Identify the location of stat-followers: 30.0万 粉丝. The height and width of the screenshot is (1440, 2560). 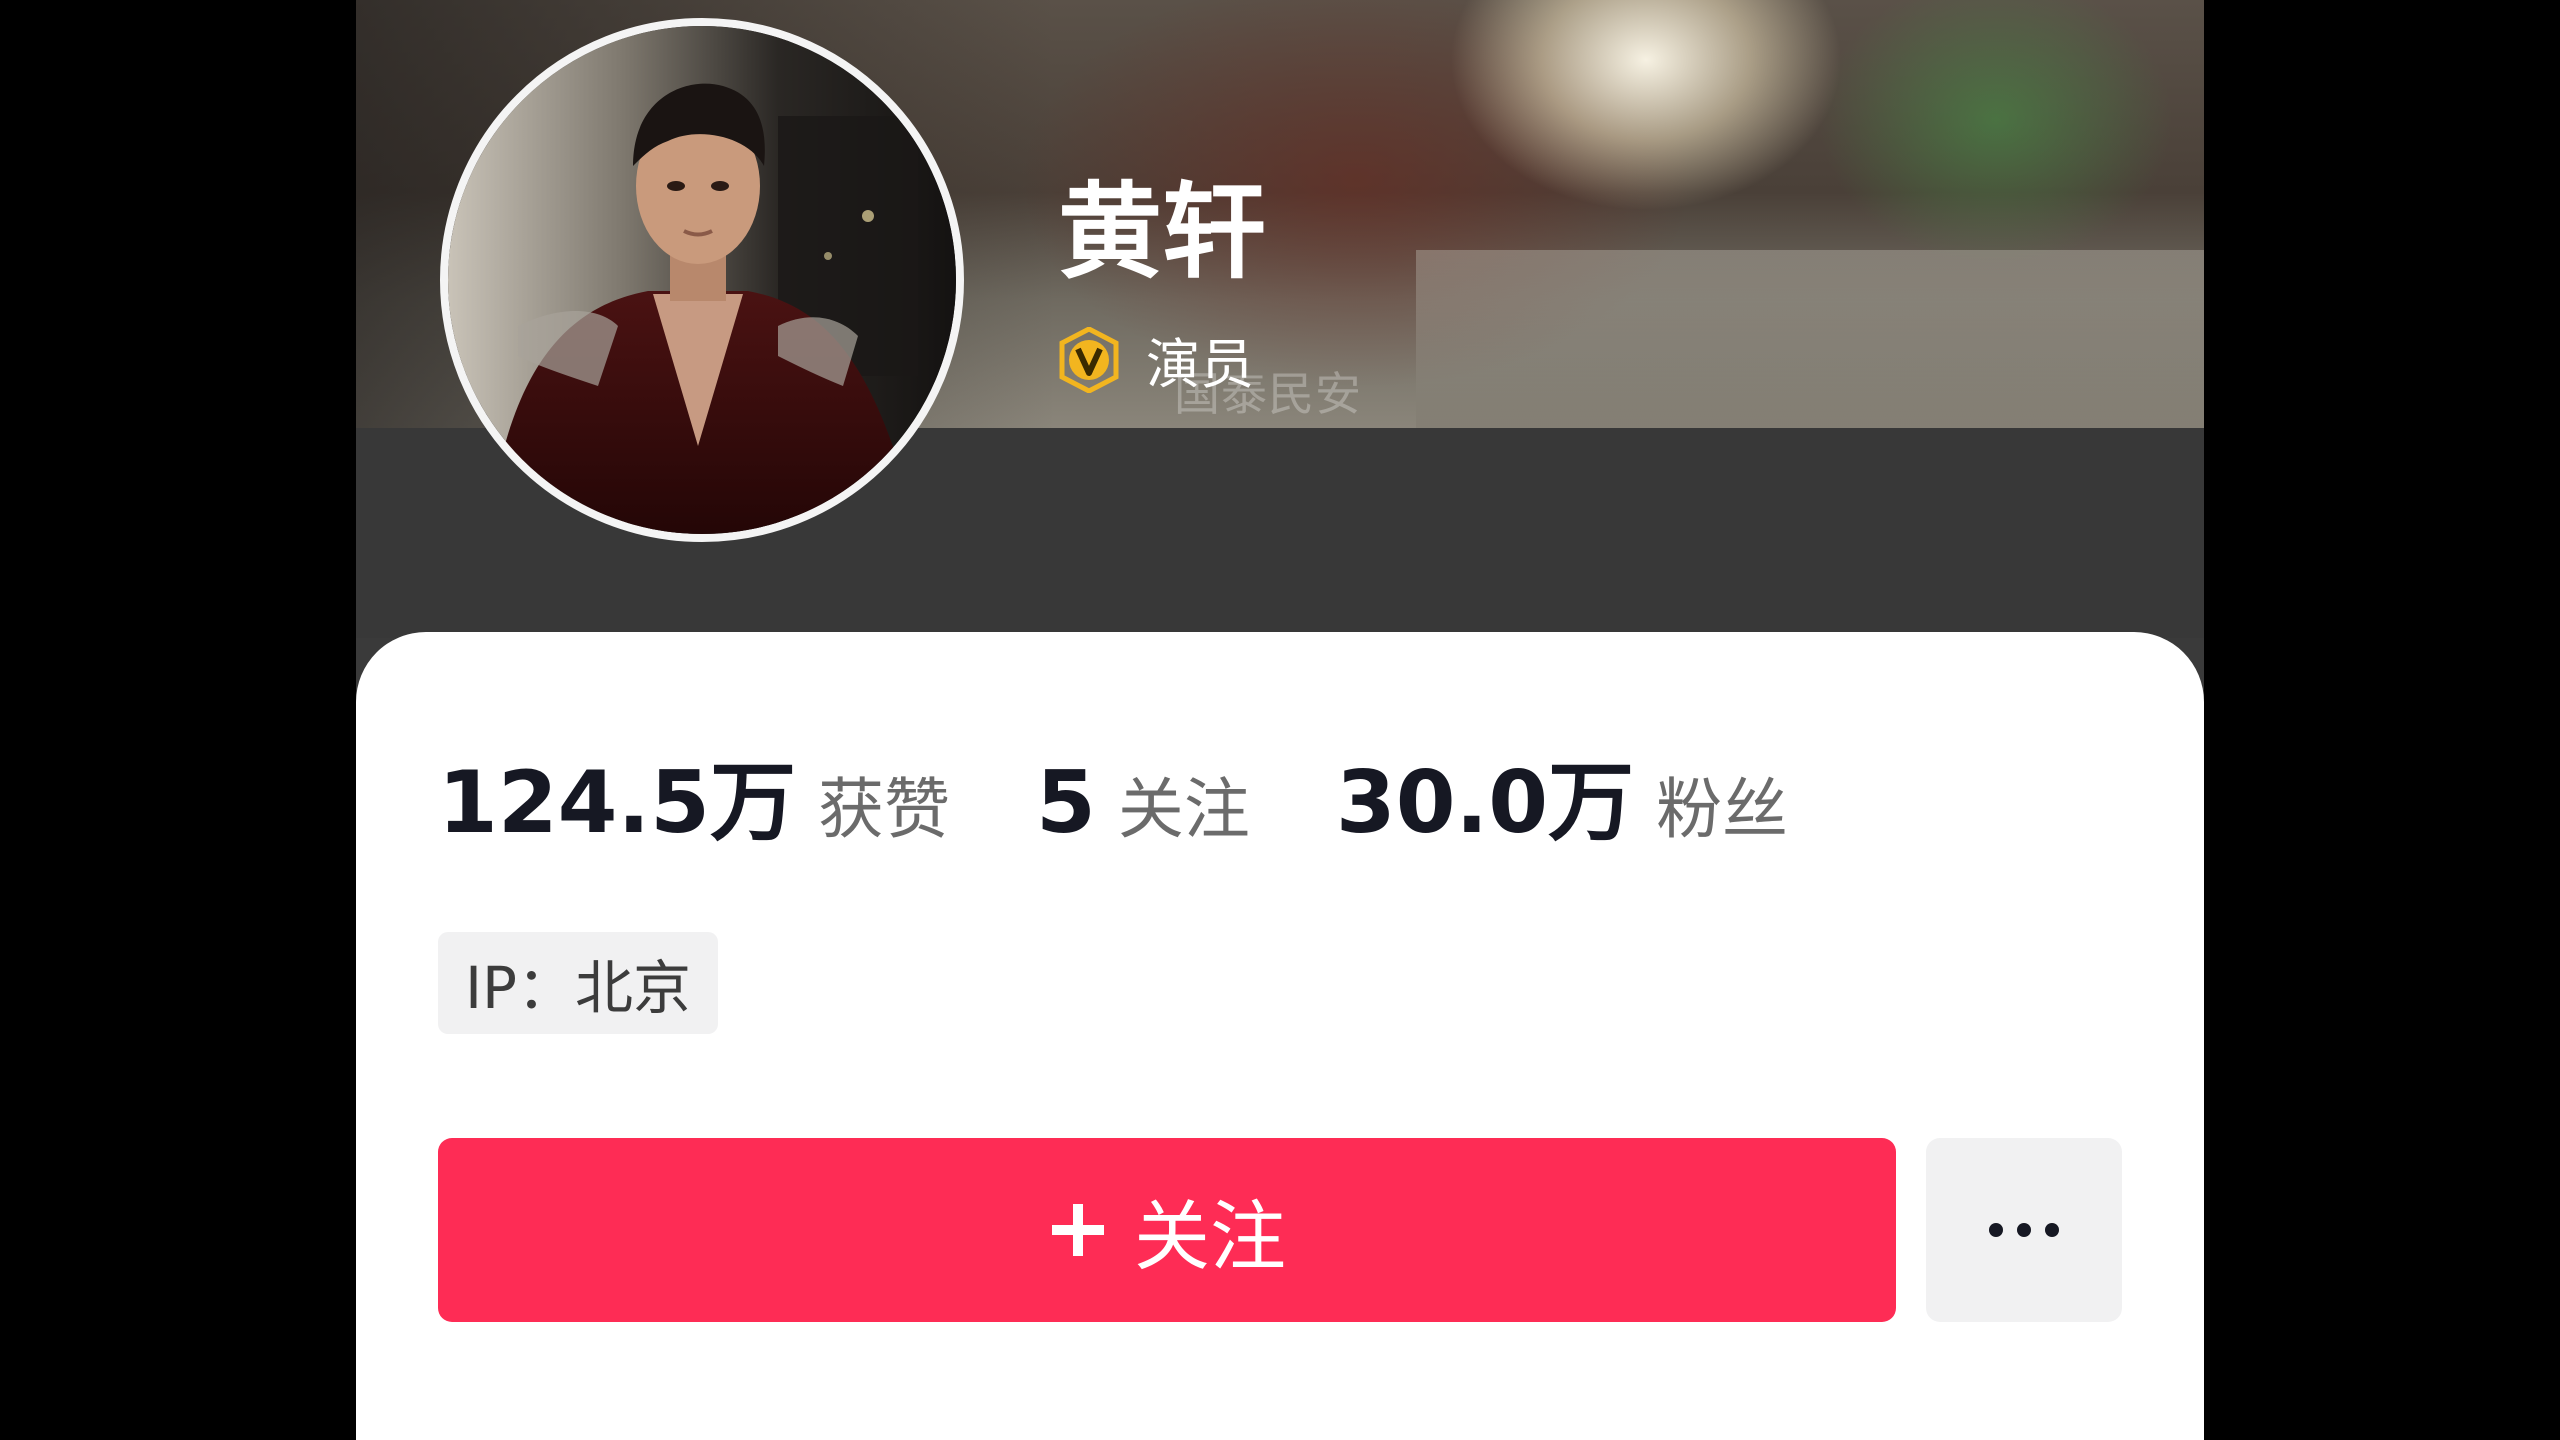
(1562, 794).